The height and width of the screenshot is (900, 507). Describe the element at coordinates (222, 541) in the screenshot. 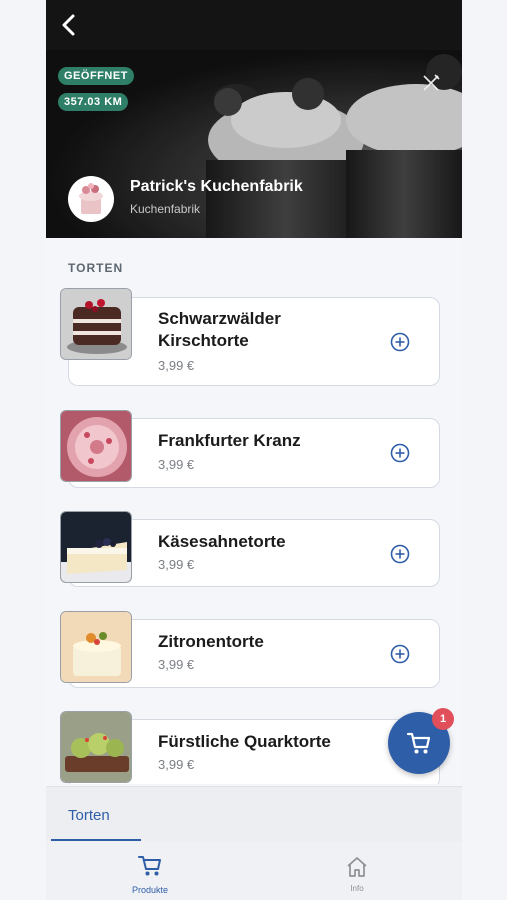

I see `product-name: Käsesahnetorte` at that location.